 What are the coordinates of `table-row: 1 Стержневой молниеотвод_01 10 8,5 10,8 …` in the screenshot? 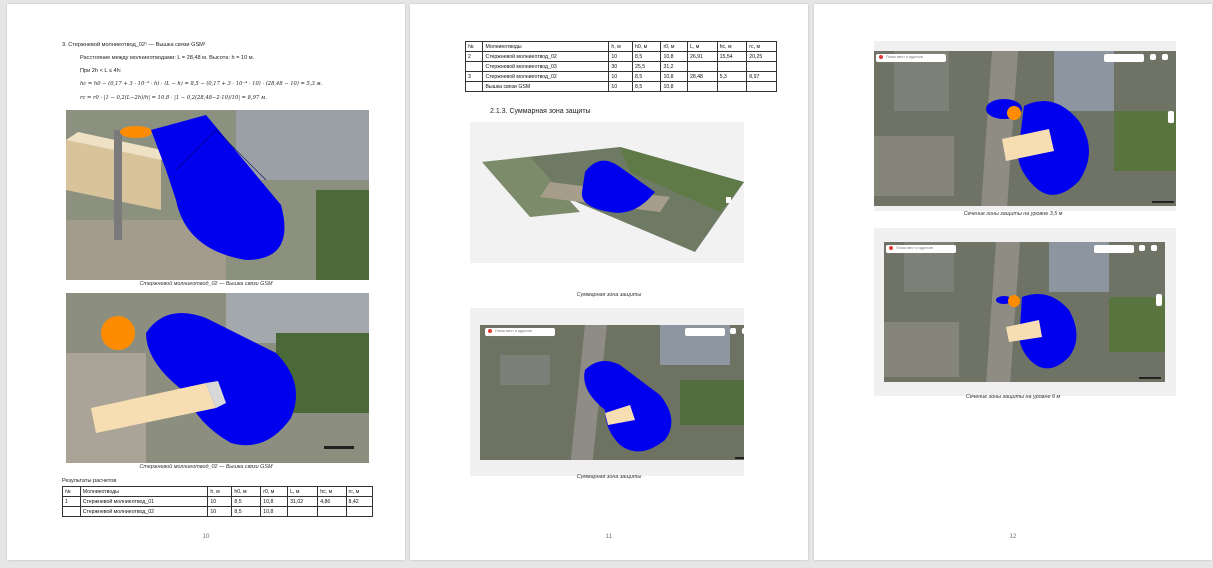 It's located at (218, 501).